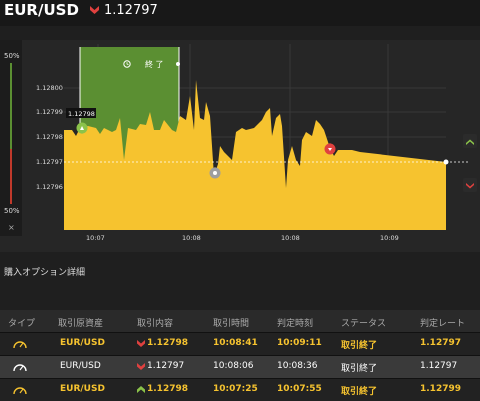  Describe the element at coordinates (22, 324) in the screenshot. I see `col-type: タイプ` at that location.